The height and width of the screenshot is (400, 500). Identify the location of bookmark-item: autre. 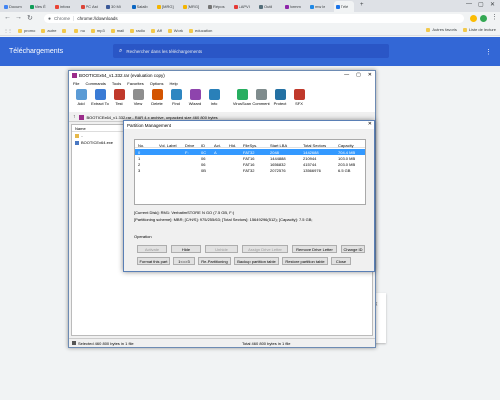
(48, 30).